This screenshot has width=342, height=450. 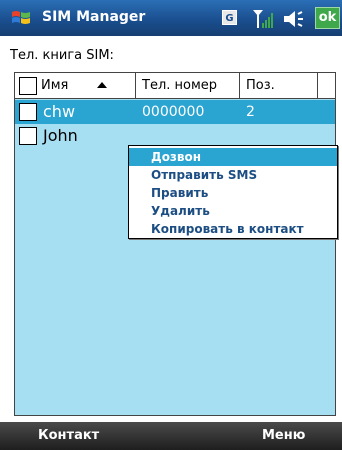 What do you see at coordinates (68, 436) in the screenshot?
I see `softkey-contact: Контакт` at bounding box center [68, 436].